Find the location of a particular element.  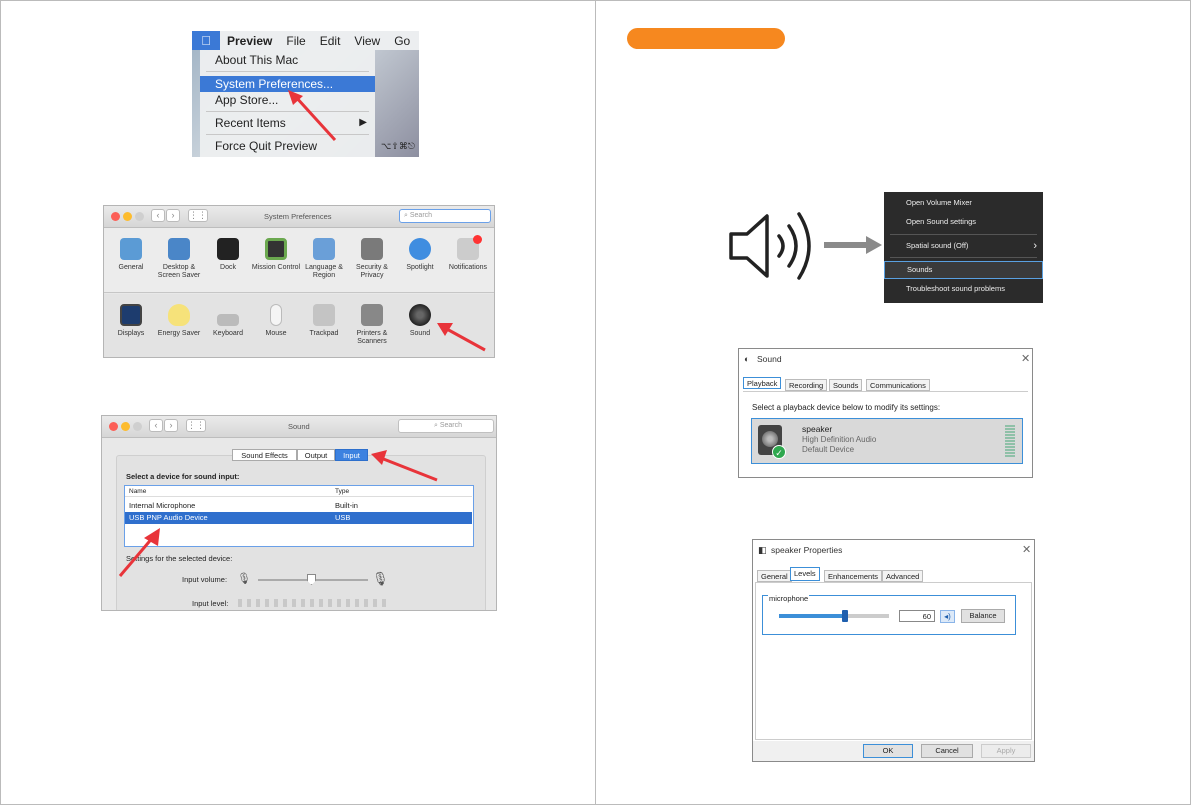

input-volume-label: Input volume: is located at coordinates (205, 579).